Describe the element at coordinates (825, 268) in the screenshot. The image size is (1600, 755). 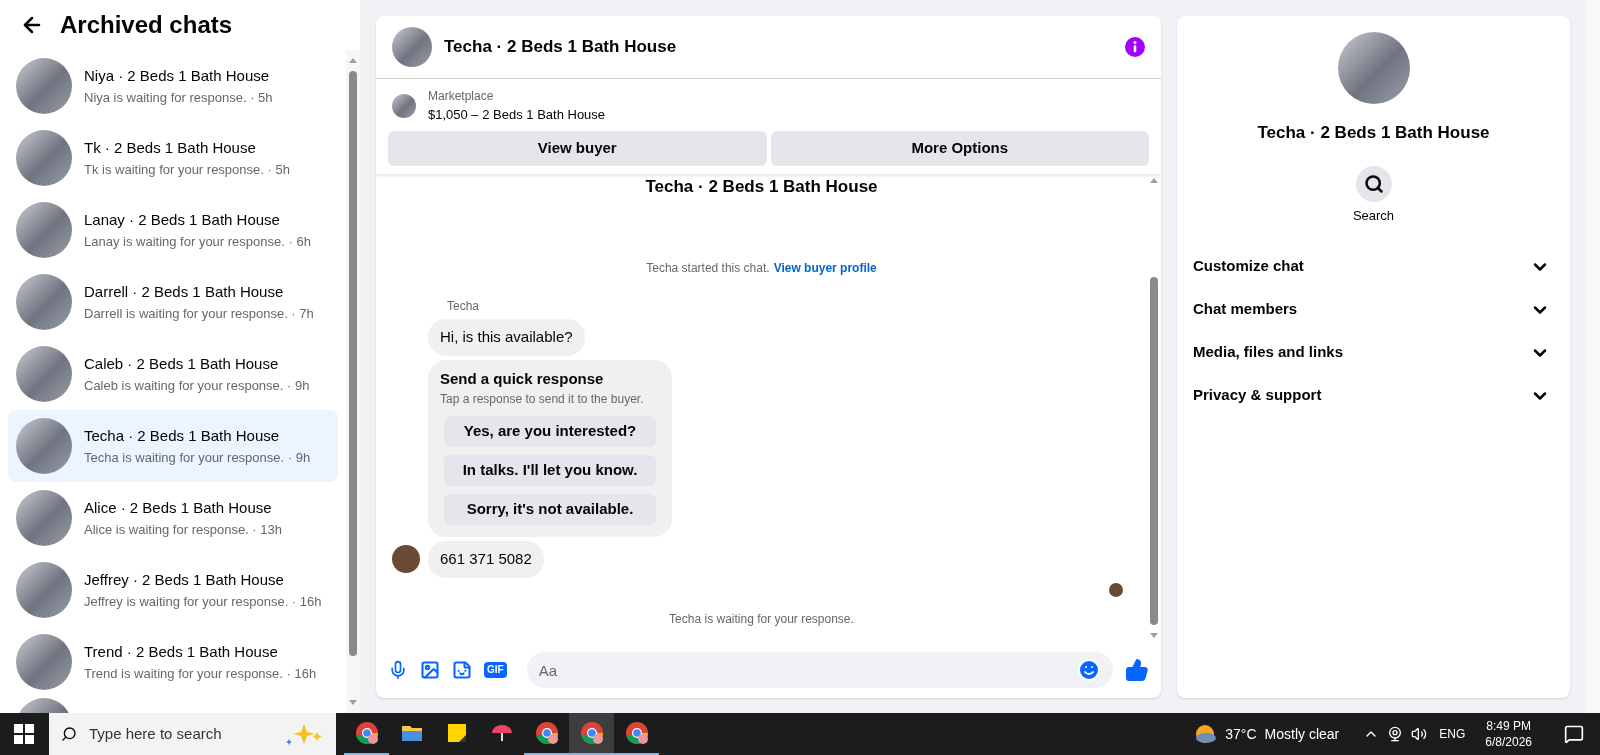
I see `view-buyer-profile-link: View buyer profile` at that location.